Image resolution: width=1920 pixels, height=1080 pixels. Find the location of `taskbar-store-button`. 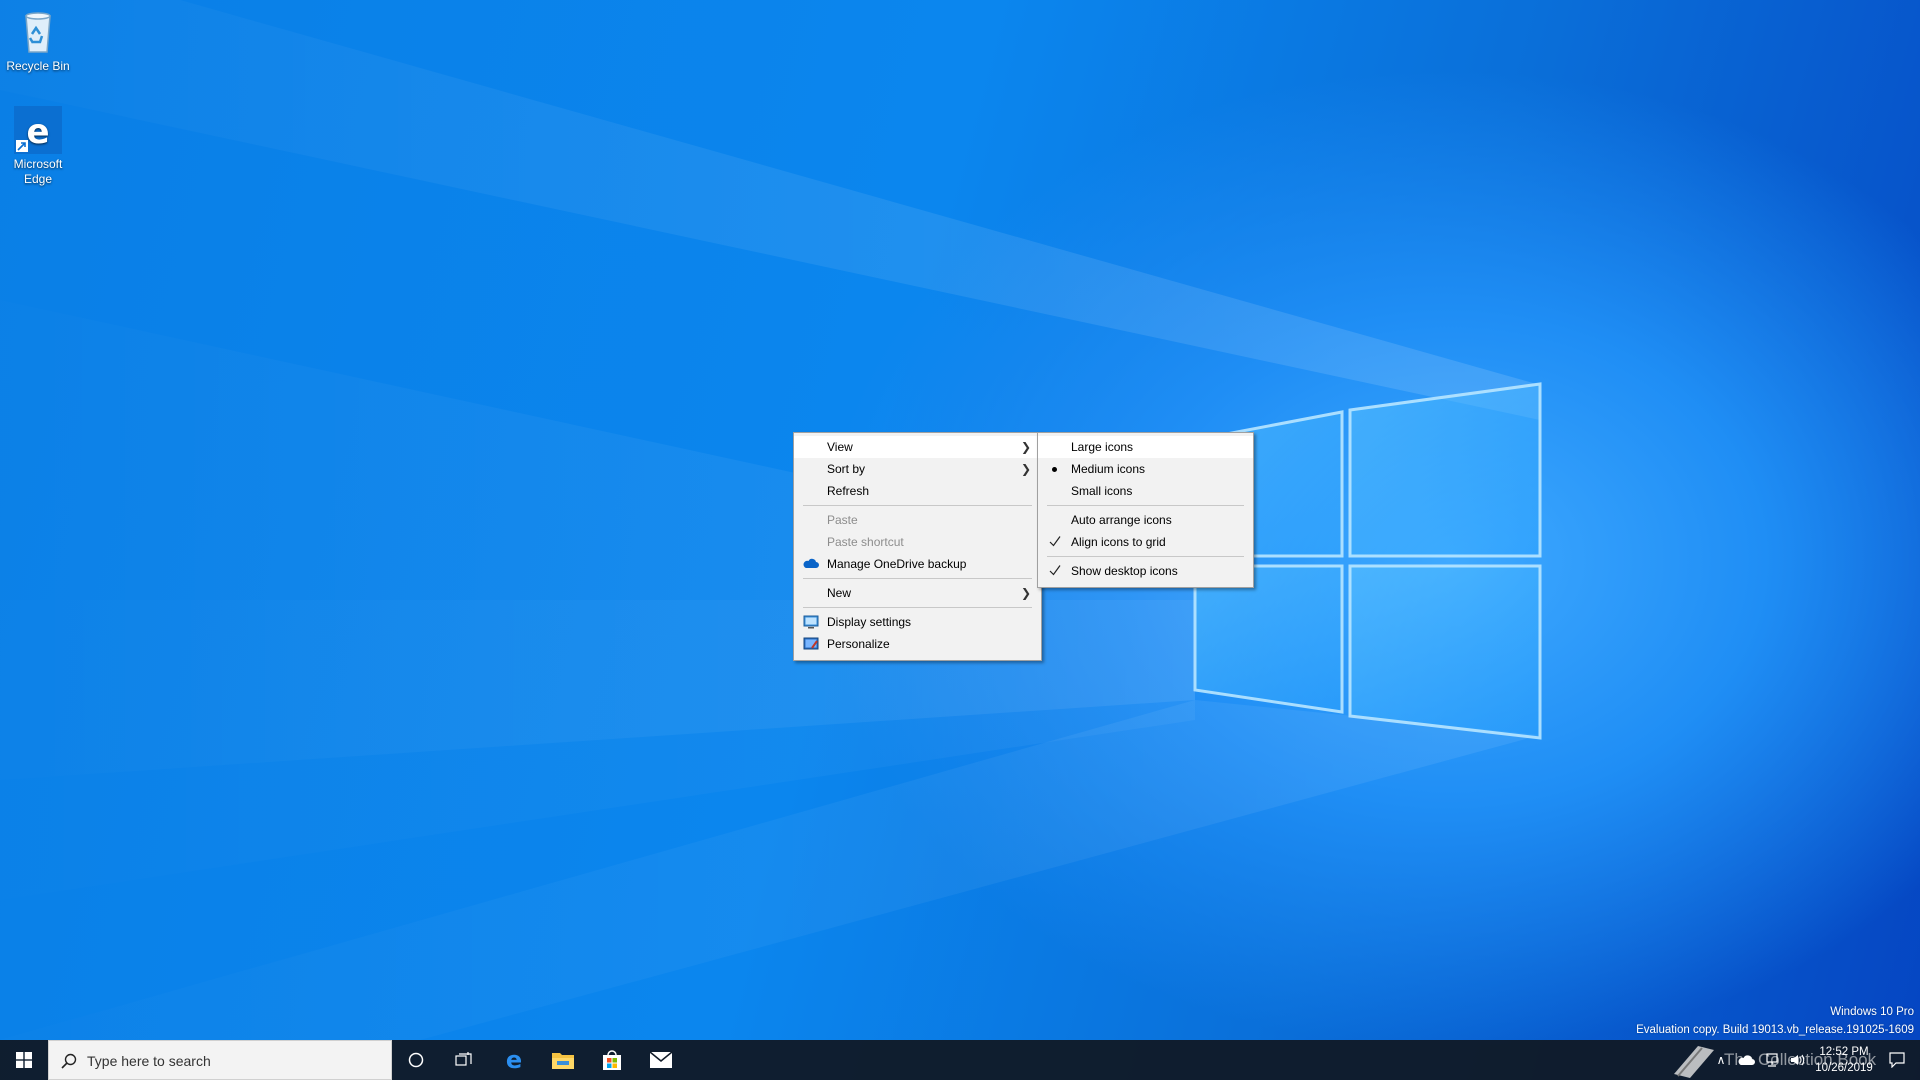

taskbar-store-button is located at coordinates (612, 1060).